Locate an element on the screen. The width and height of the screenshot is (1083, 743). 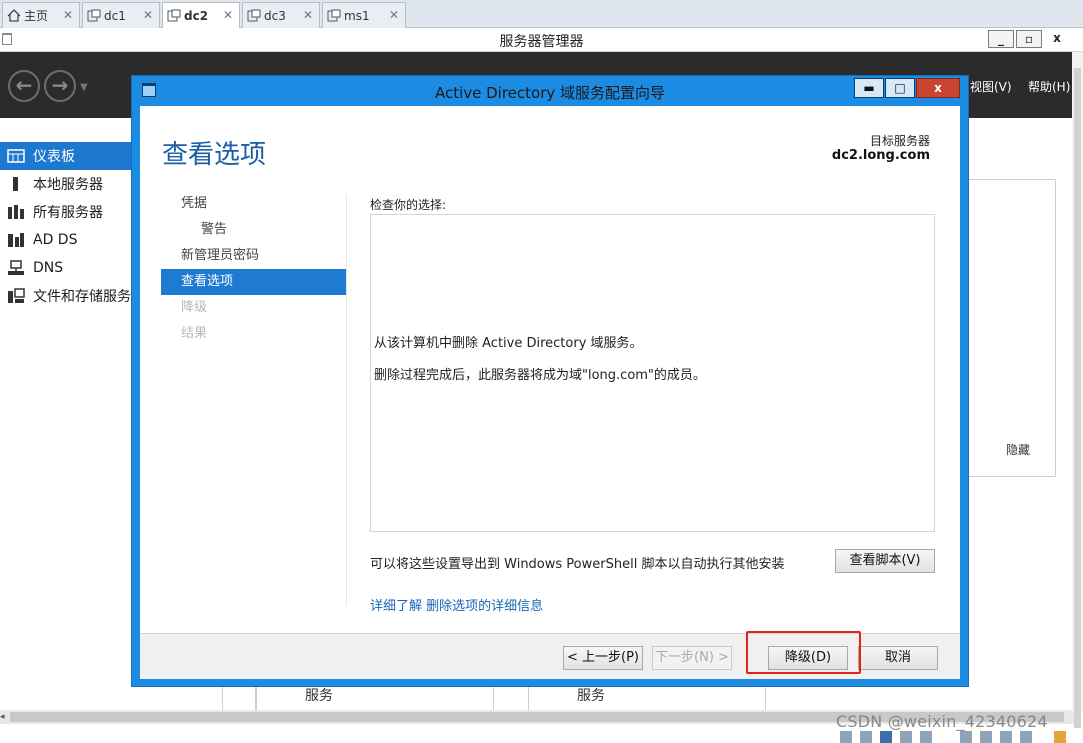
sidebar-item-label: 所有服务器 is located at coordinates (68, 213).